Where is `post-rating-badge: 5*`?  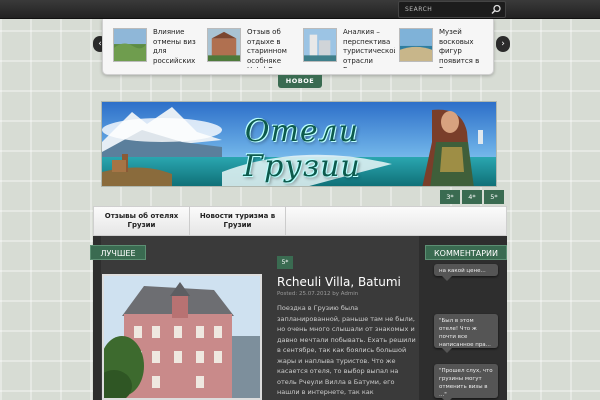
post-rating-badge: 5* is located at coordinates (285, 262).